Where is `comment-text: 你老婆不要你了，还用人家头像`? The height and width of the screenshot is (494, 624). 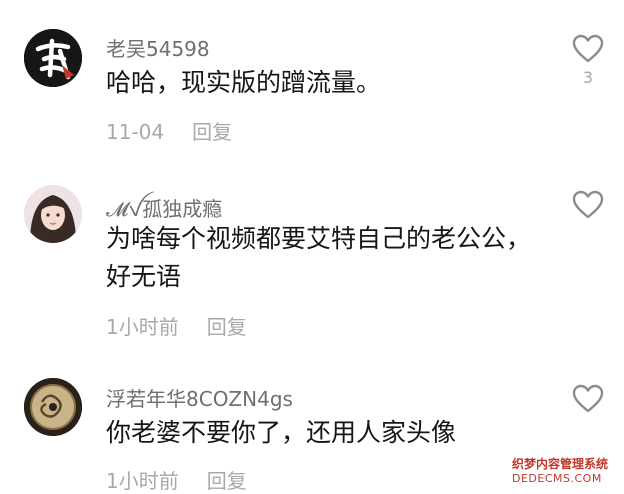
comment-text: 你老婆不要你了，还用人家头像 is located at coordinates (281, 432).